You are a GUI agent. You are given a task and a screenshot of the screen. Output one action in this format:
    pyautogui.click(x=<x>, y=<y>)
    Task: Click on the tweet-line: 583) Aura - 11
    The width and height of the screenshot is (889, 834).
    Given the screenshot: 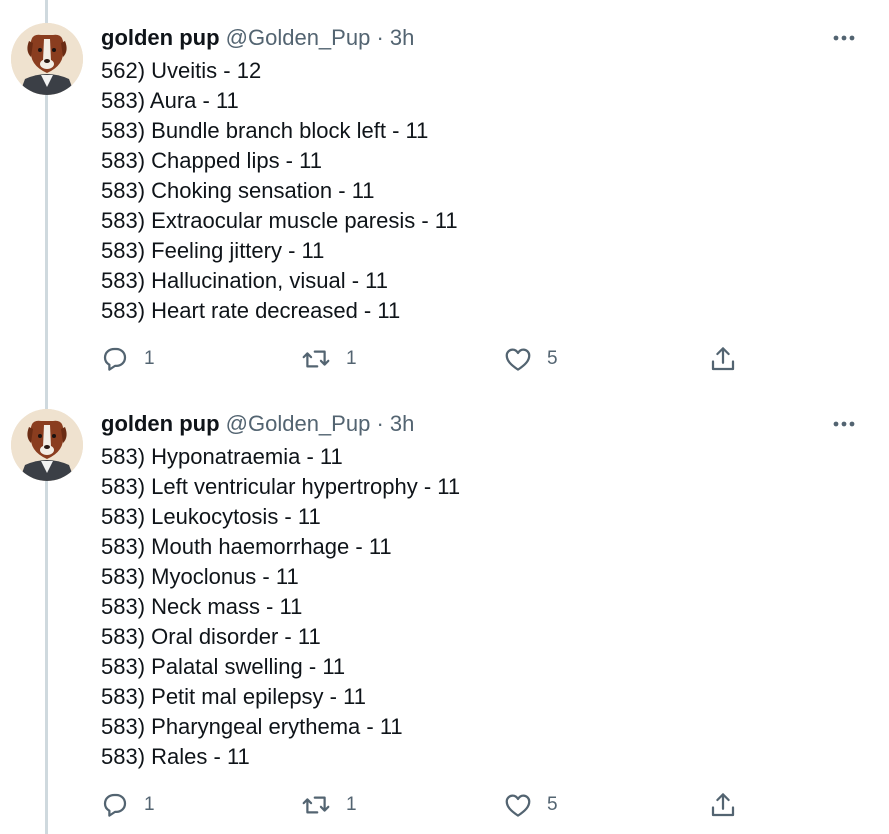 What is the action you would take?
    pyautogui.click(x=170, y=100)
    